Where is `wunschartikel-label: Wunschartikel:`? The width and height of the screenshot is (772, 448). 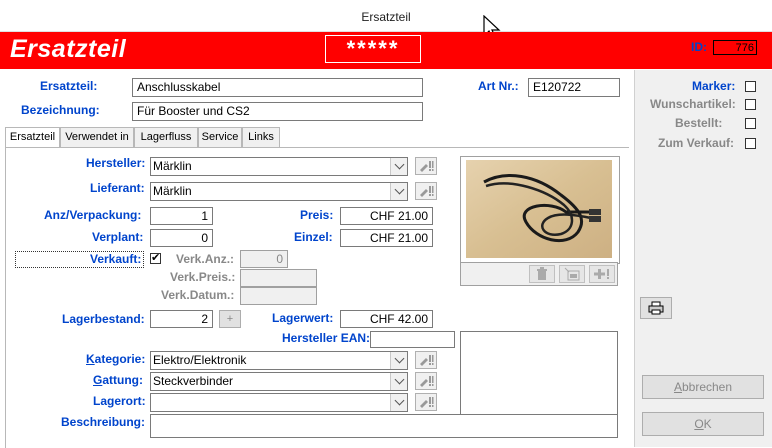
wunschartikel-label: Wunschartikel: is located at coordinates (693, 104).